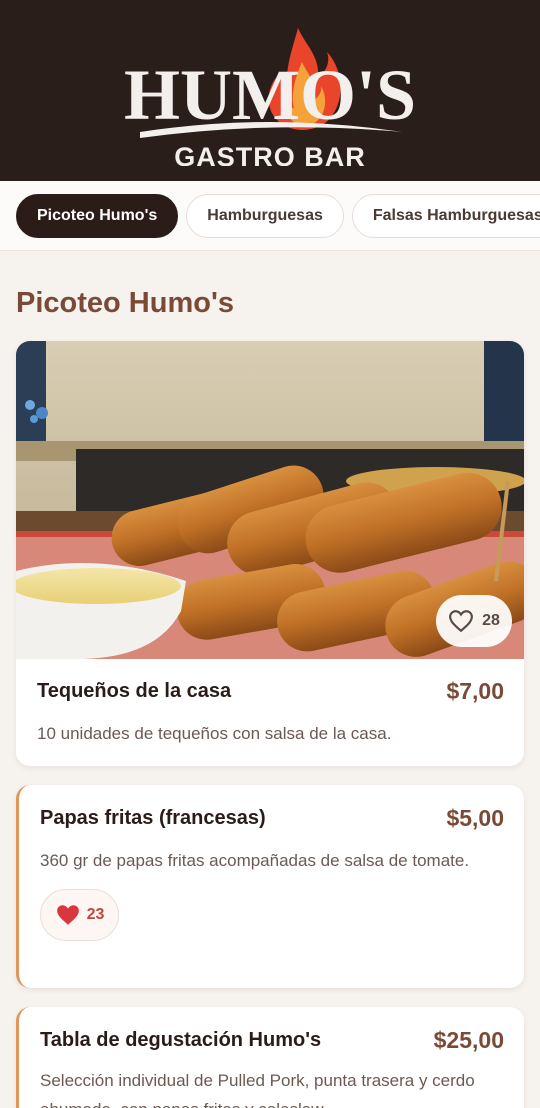 The image size is (540, 1108). I want to click on heart-outline-icon, so click(461, 621).